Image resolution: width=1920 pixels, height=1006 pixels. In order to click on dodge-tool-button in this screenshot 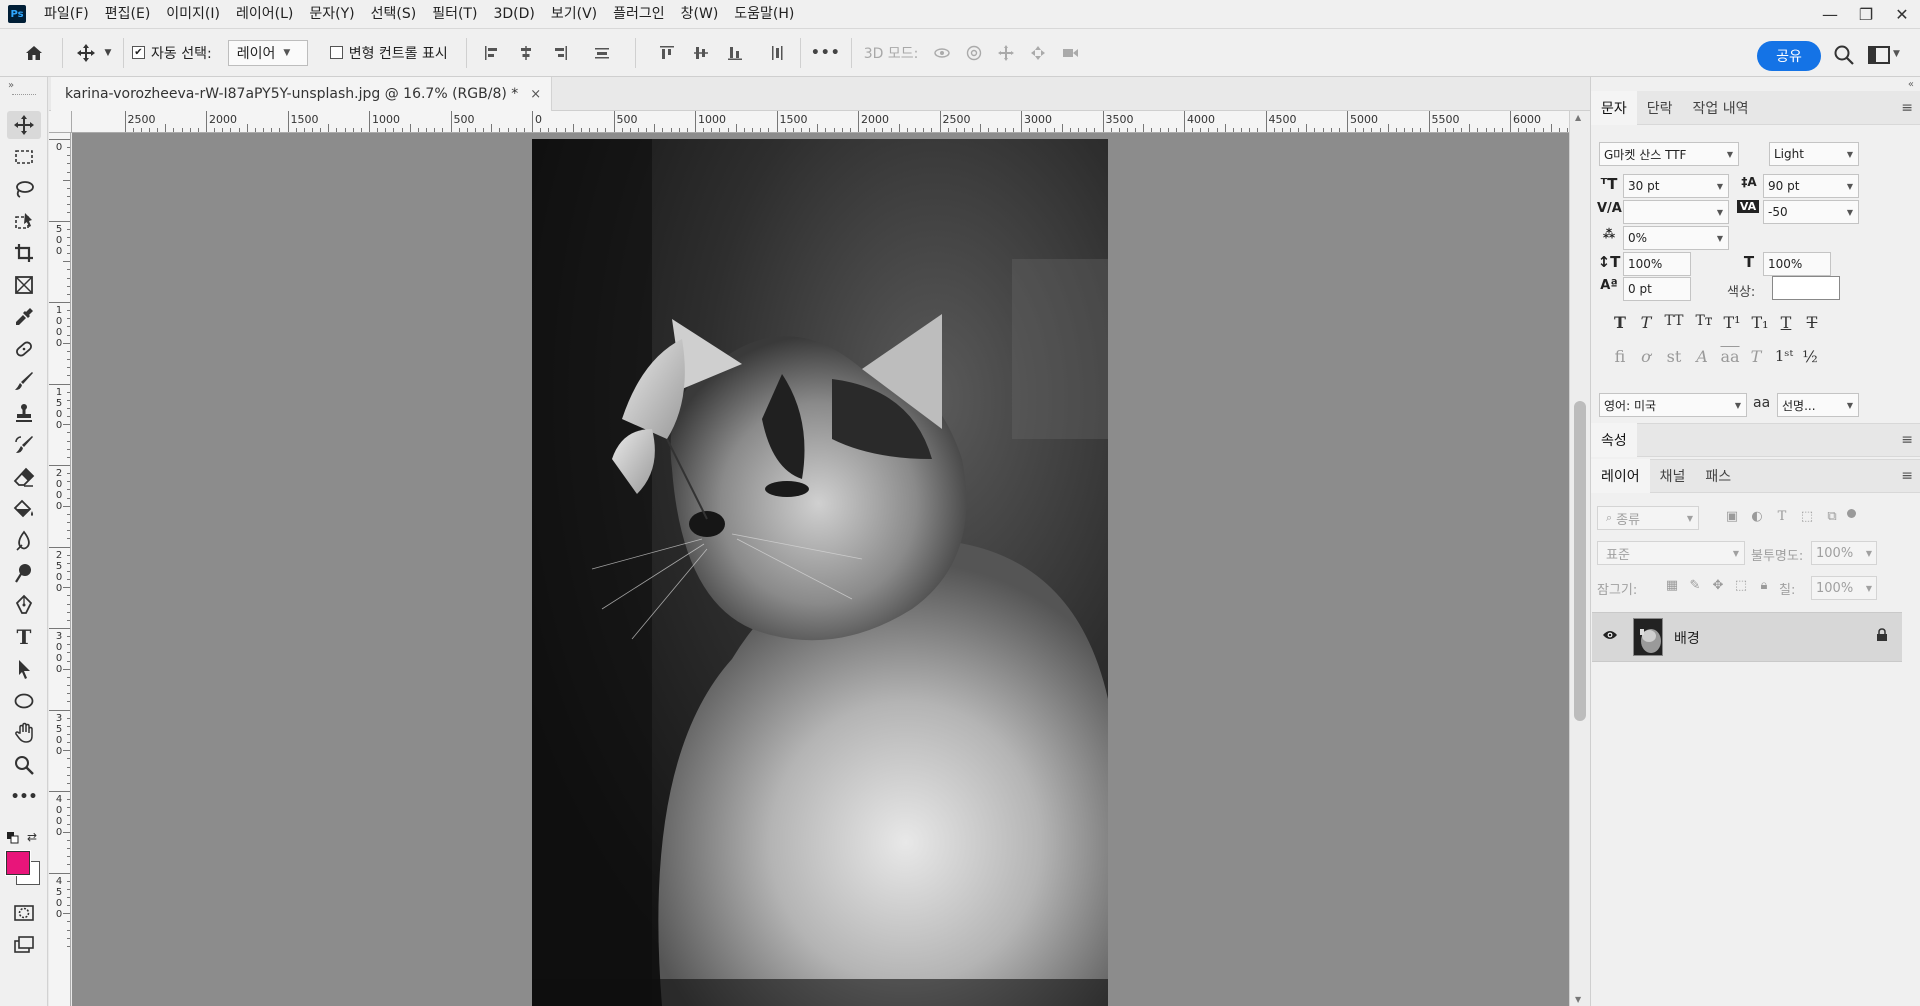, I will do `click(24, 573)`.